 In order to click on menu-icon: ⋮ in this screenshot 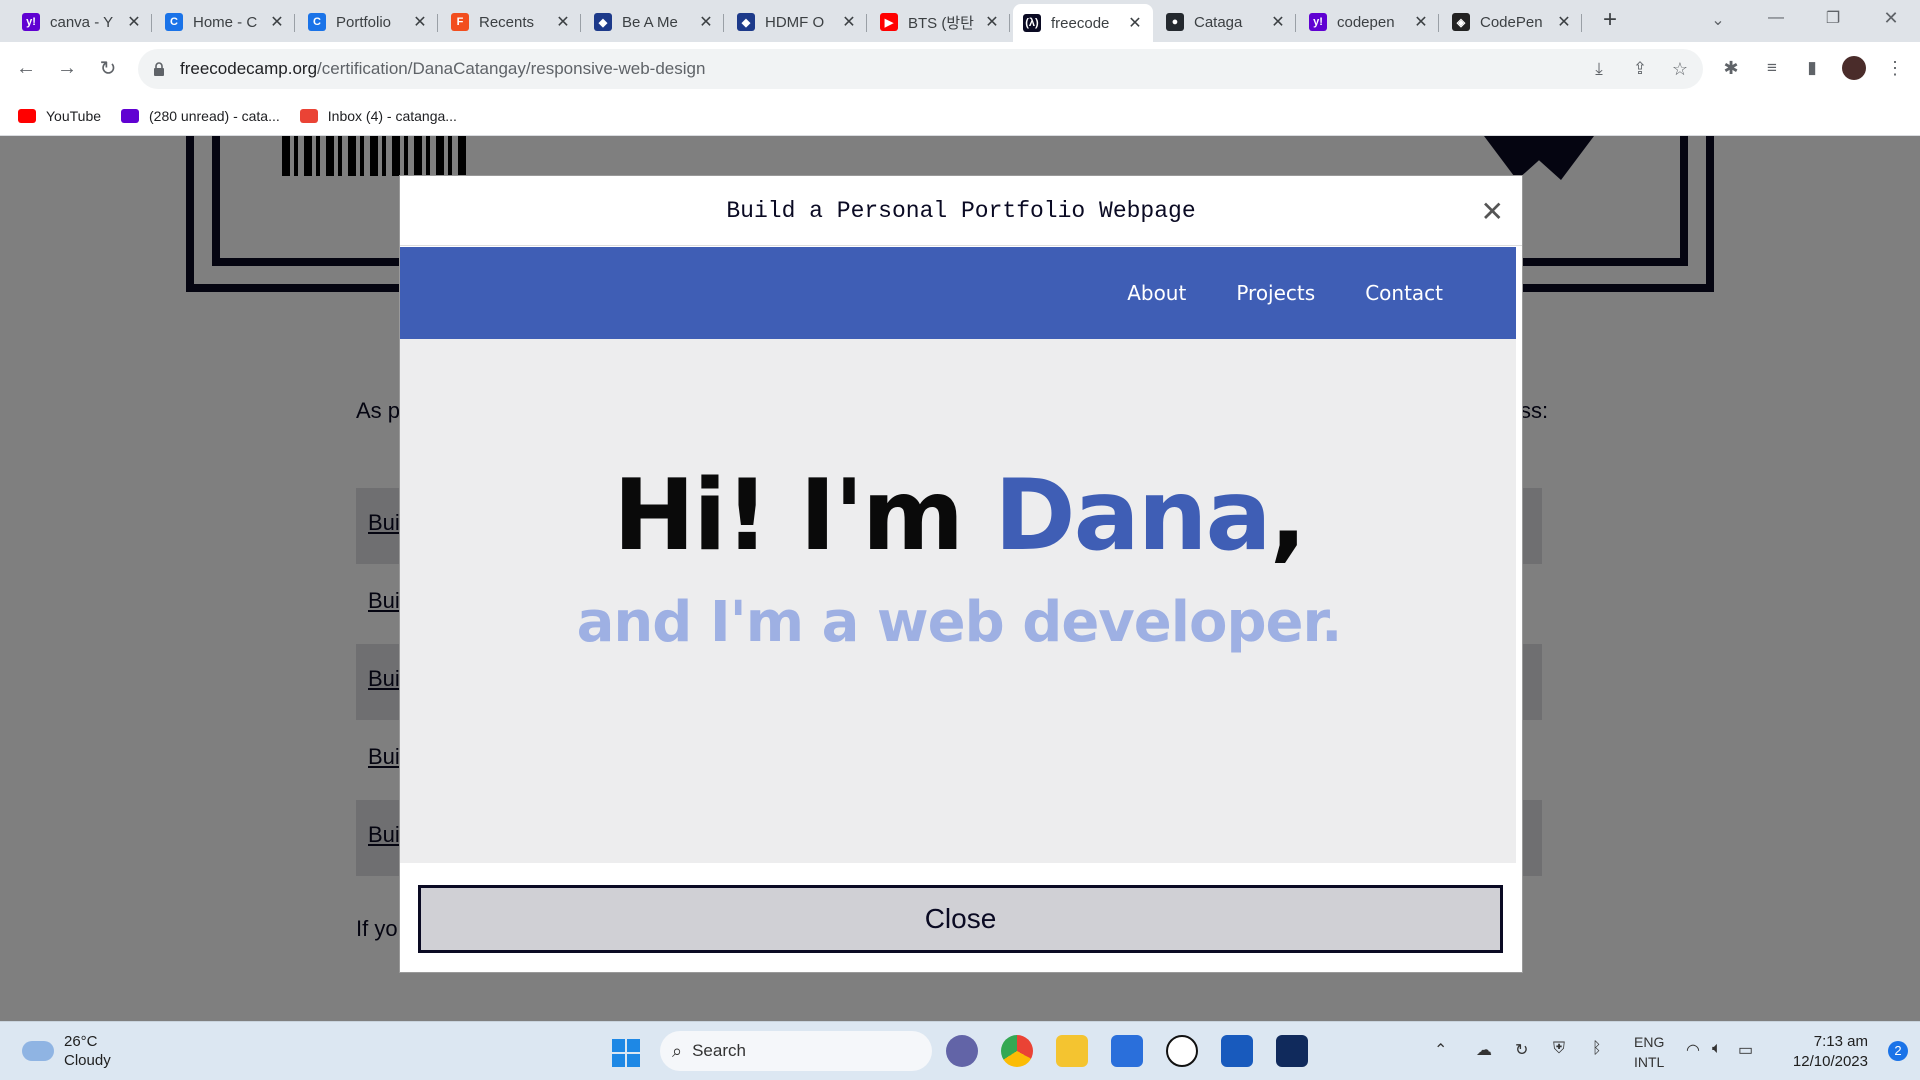, I will do `click(1895, 68)`.